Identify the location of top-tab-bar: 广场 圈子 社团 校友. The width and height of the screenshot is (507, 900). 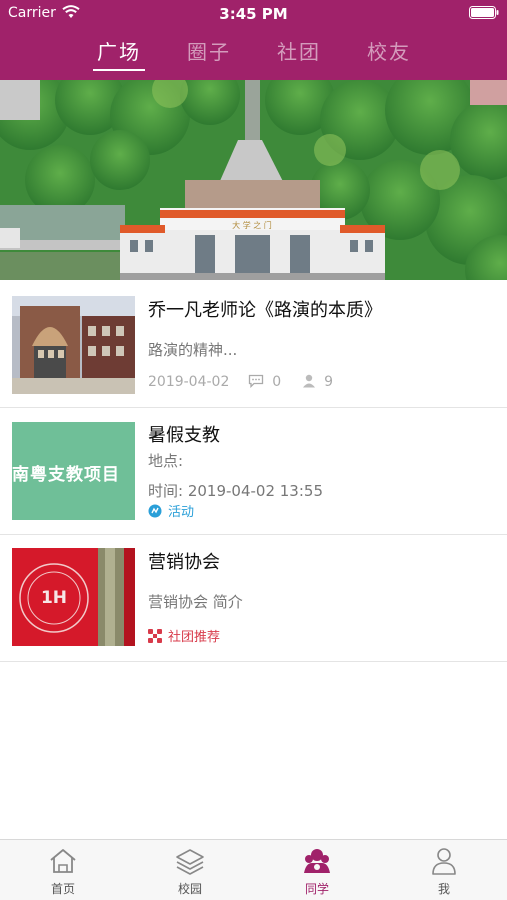
(253, 54).